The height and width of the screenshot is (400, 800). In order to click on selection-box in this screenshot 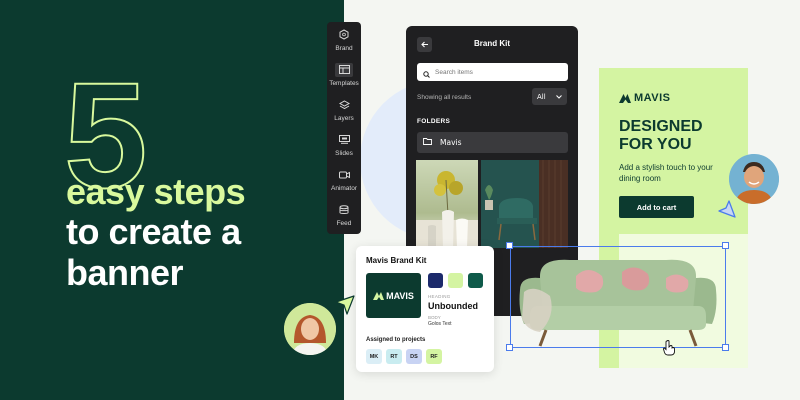, I will do `click(618, 297)`.